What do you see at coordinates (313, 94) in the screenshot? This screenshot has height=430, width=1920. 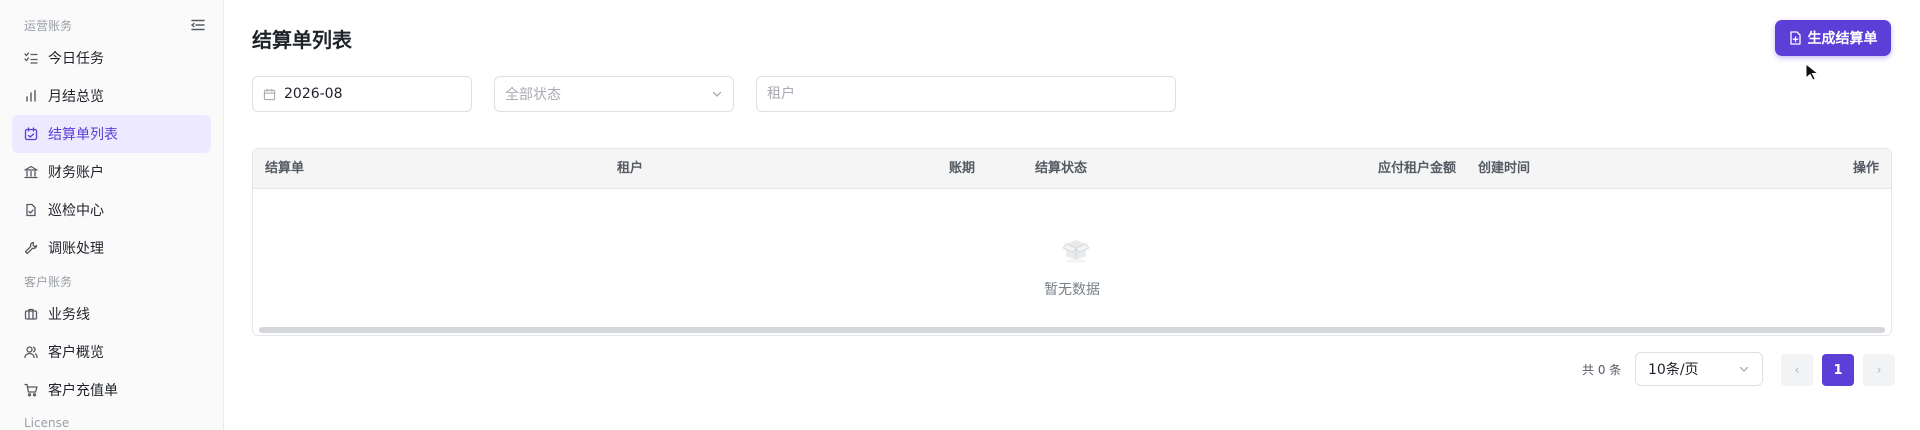 I see `month-value: 2026-08` at bounding box center [313, 94].